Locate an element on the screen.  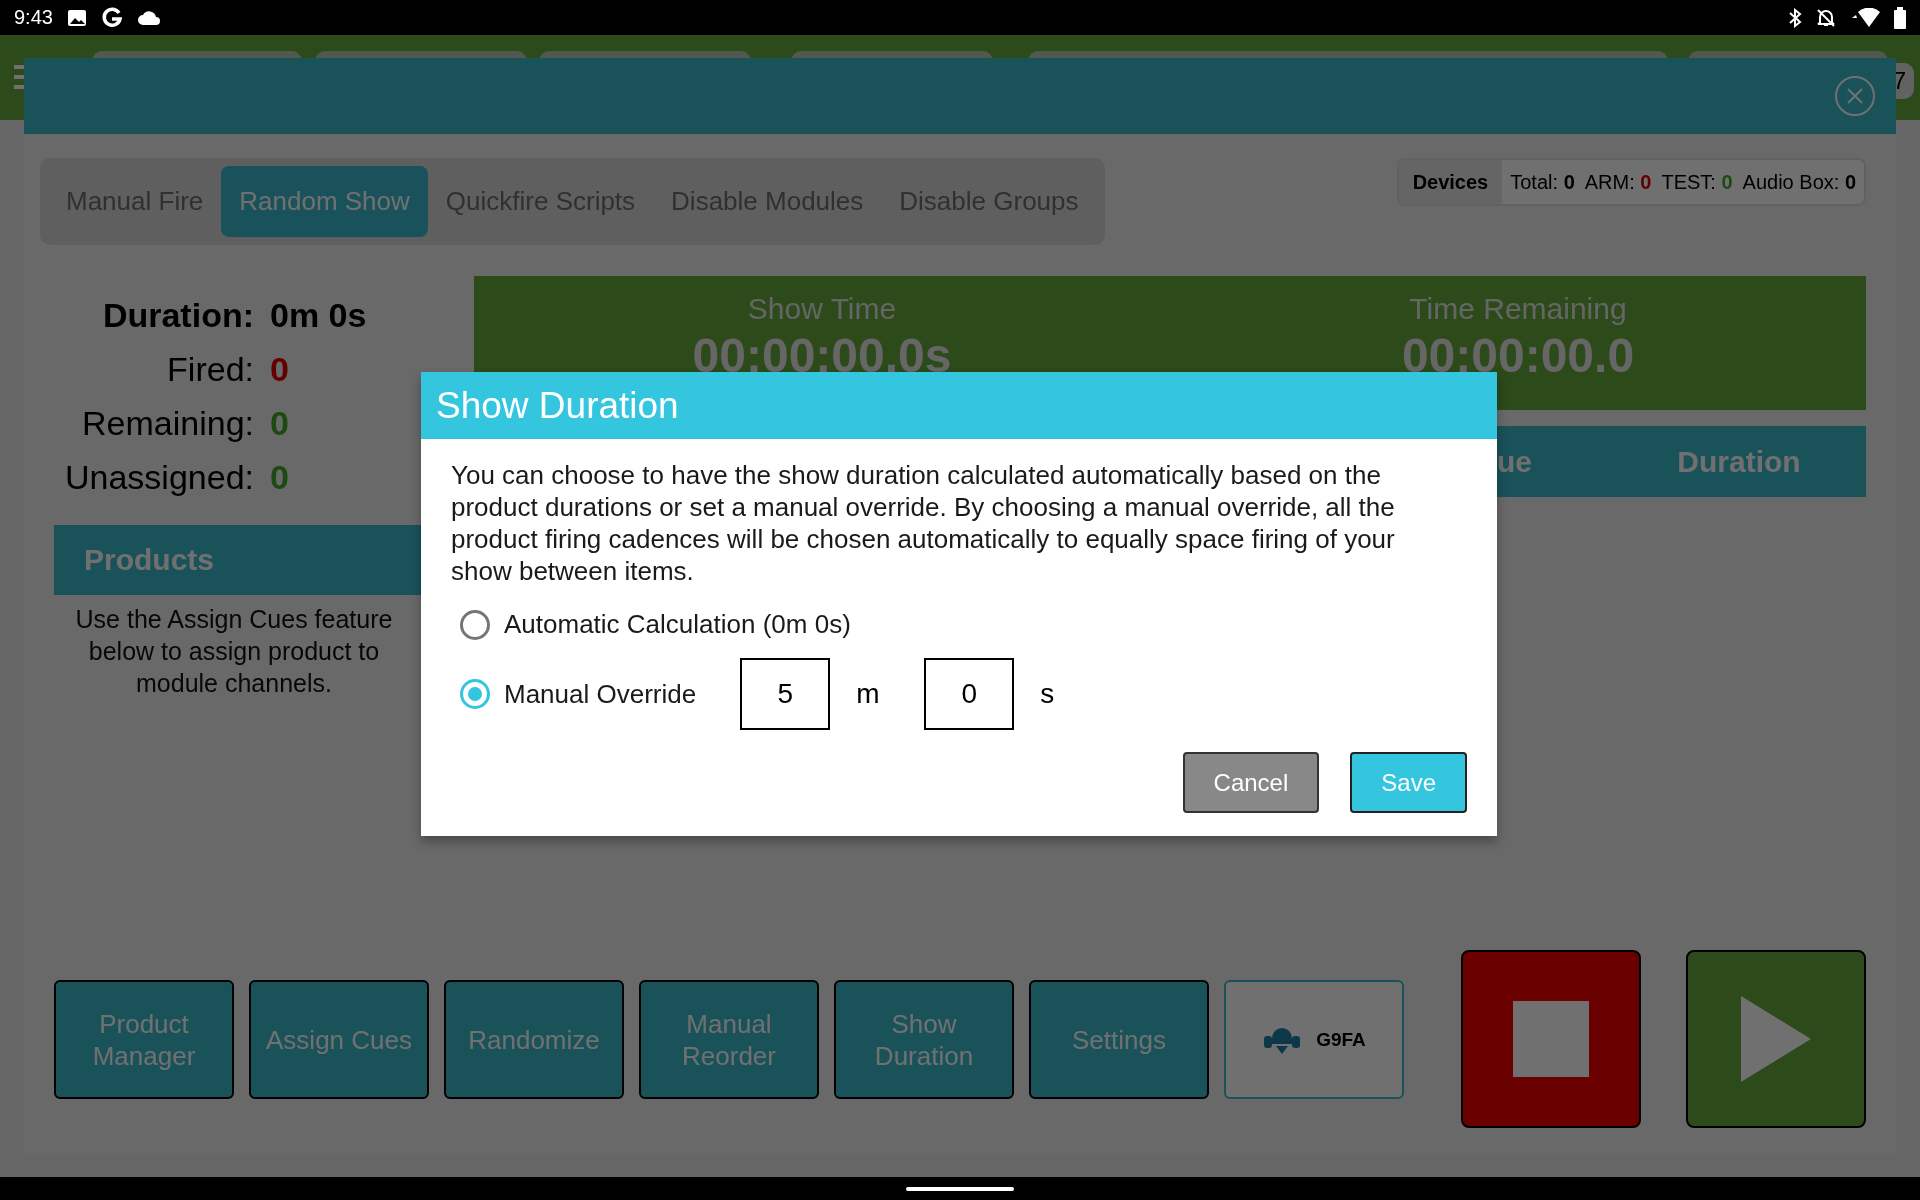
save-button: Save is located at coordinates (1408, 782).